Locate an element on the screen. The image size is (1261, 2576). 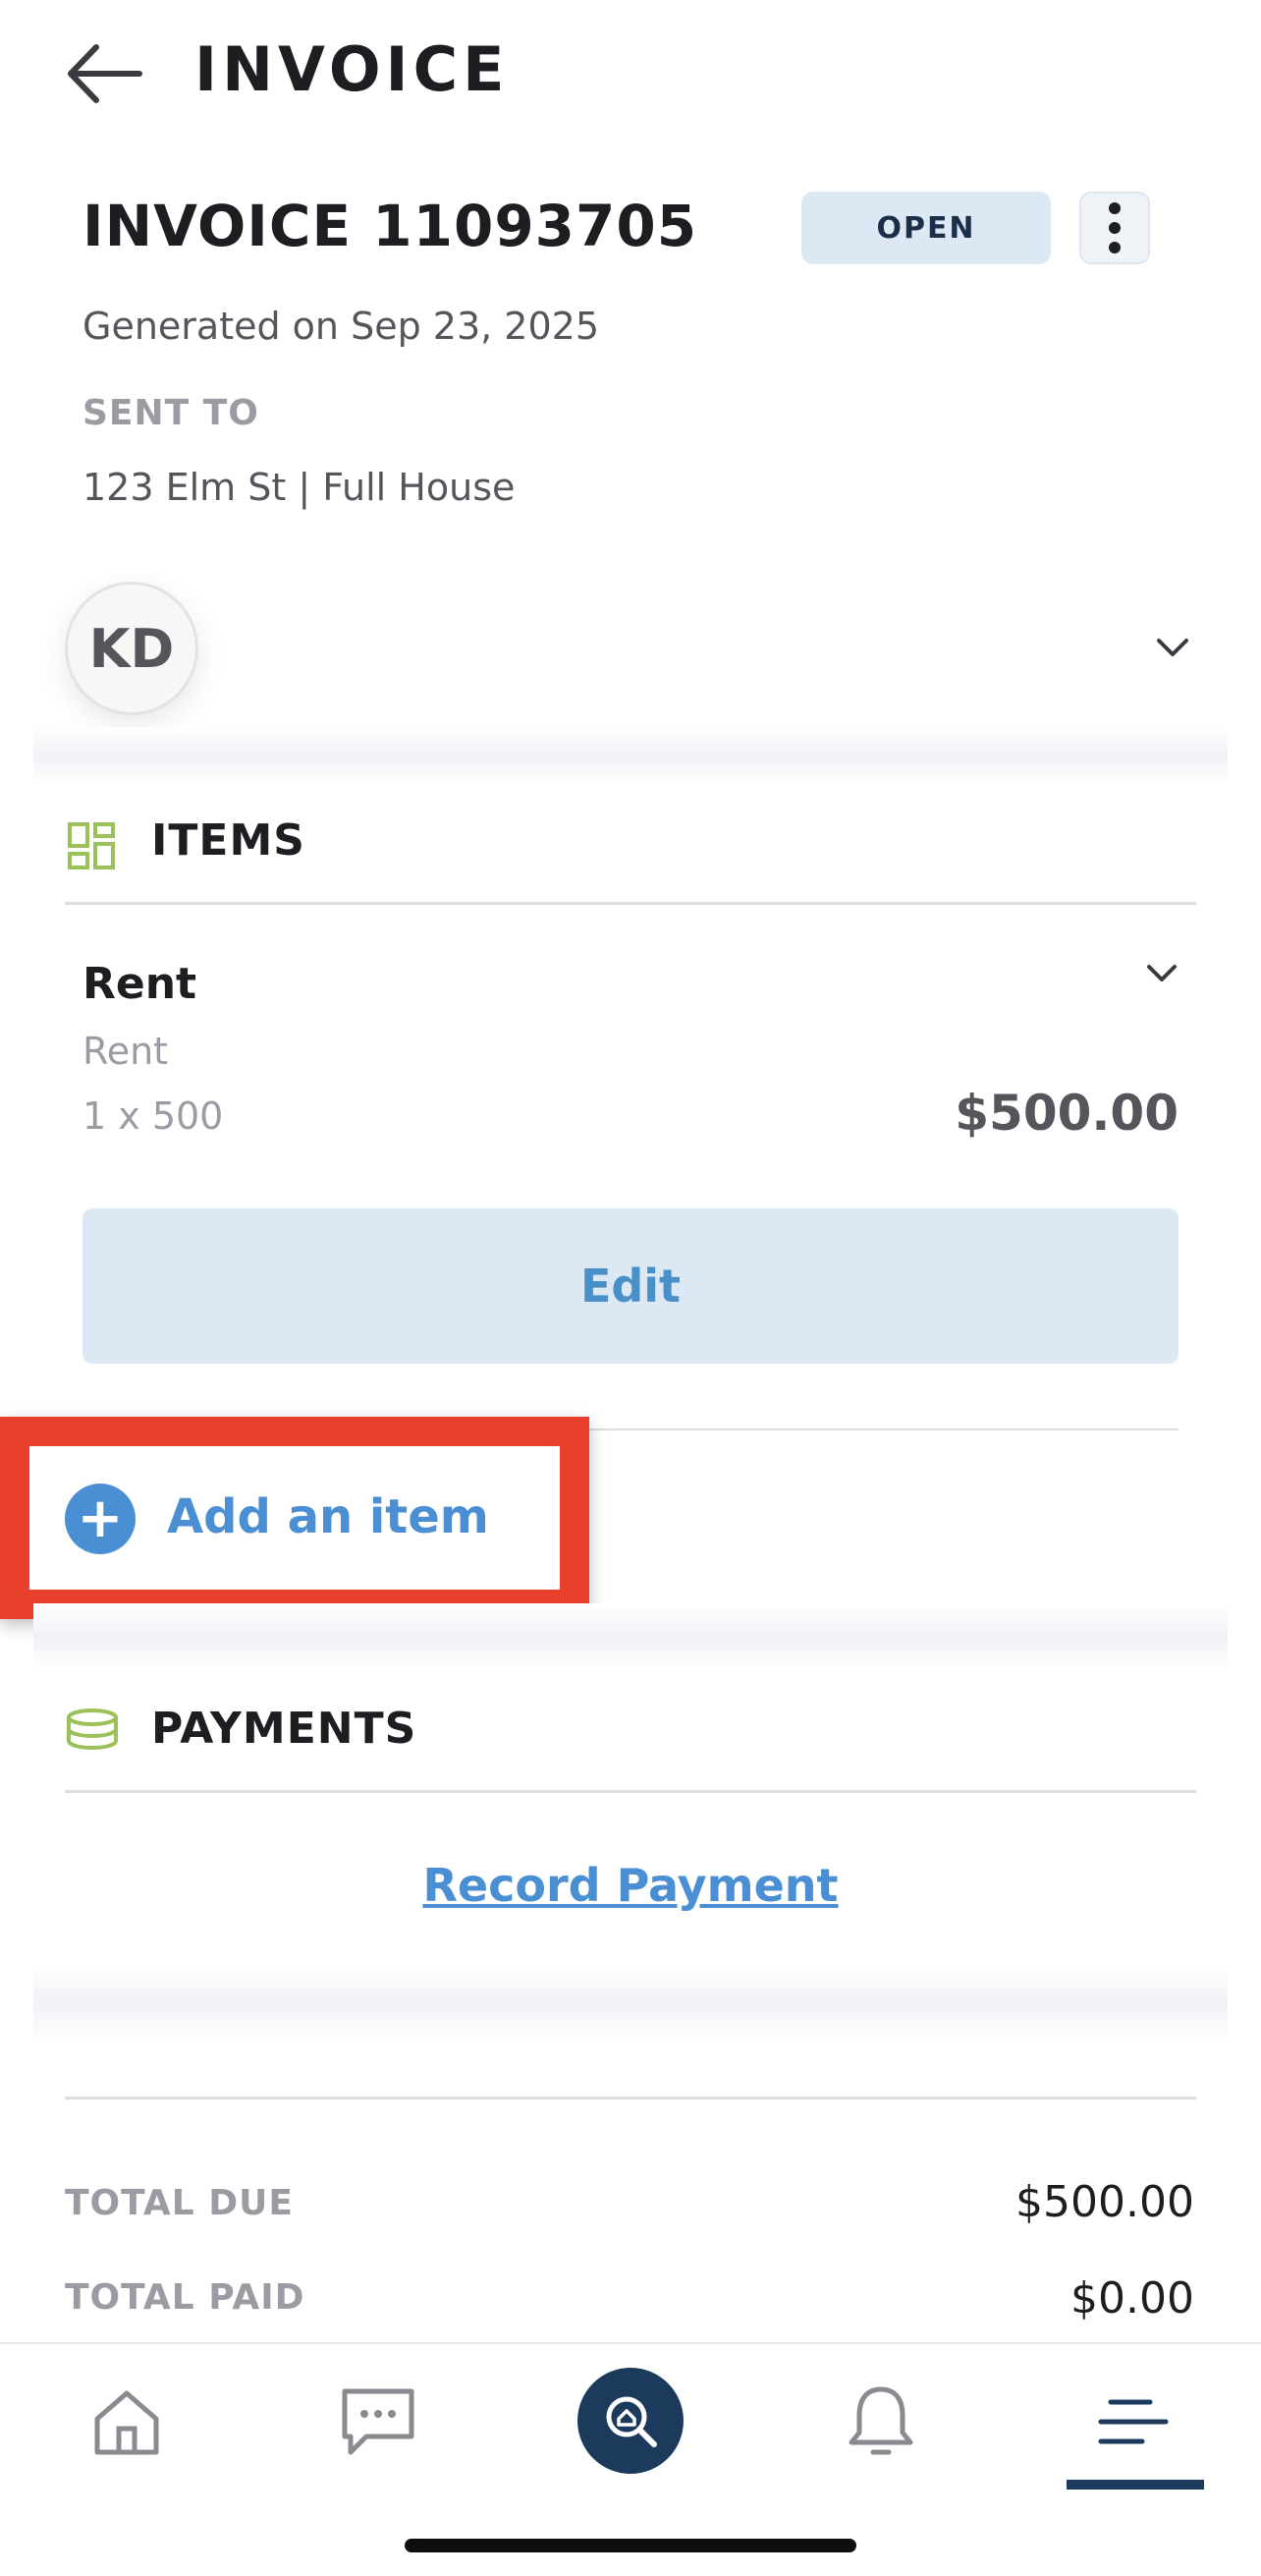
item-amount: $500.00 is located at coordinates (1067, 1113).